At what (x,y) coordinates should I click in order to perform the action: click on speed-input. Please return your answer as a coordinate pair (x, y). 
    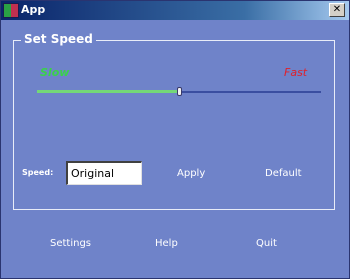
    Looking at the image, I should click on (104, 173).